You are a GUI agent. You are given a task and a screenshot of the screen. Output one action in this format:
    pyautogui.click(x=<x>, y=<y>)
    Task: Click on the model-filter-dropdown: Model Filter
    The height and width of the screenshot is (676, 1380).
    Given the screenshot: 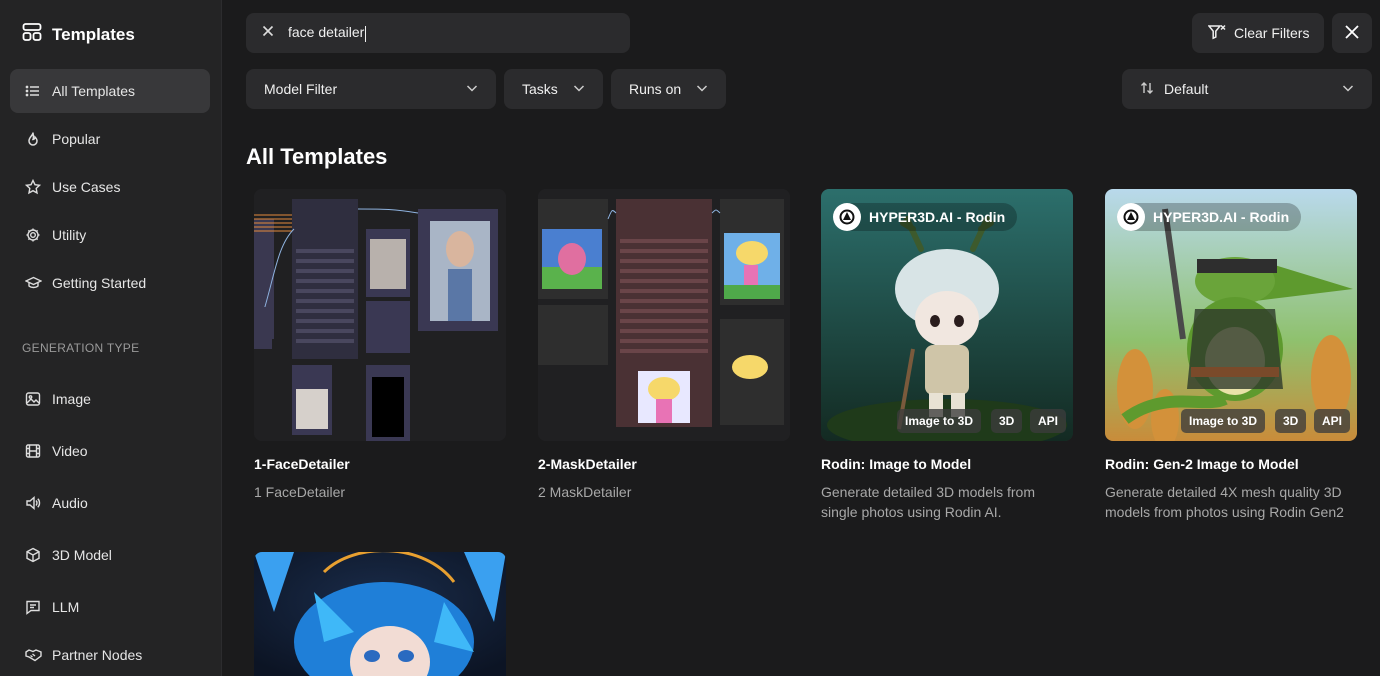 What is the action you would take?
    pyautogui.click(x=371, y=89)
    